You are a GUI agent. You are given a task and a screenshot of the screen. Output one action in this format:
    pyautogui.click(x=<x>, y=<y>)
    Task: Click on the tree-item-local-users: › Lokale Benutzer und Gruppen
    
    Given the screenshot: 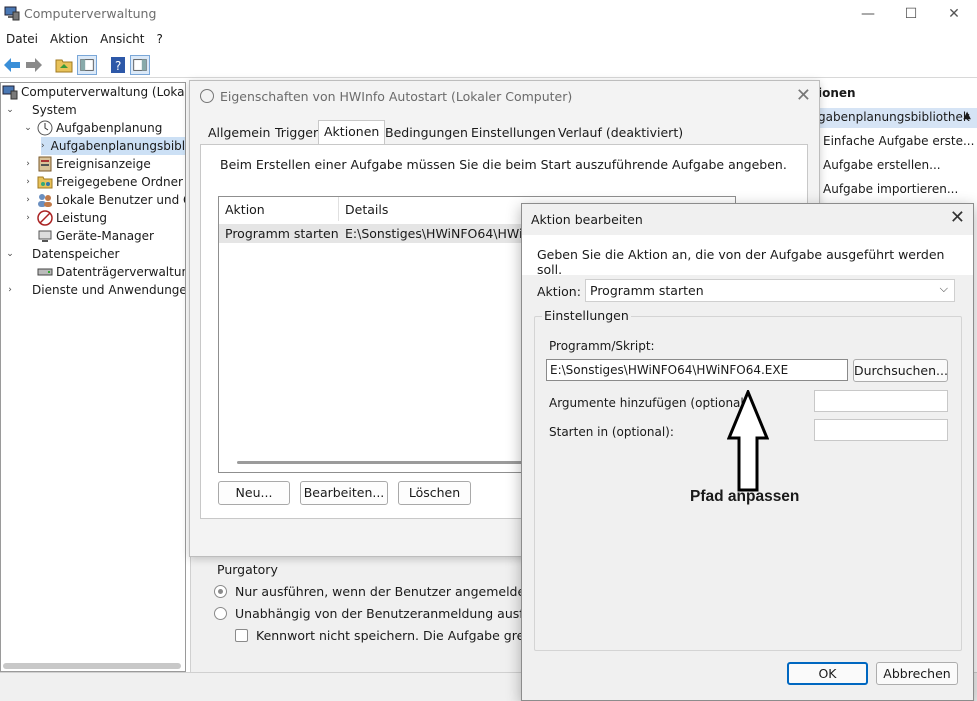 What is the action you would take?
    pyautogui.click(x=103, y=200)
    